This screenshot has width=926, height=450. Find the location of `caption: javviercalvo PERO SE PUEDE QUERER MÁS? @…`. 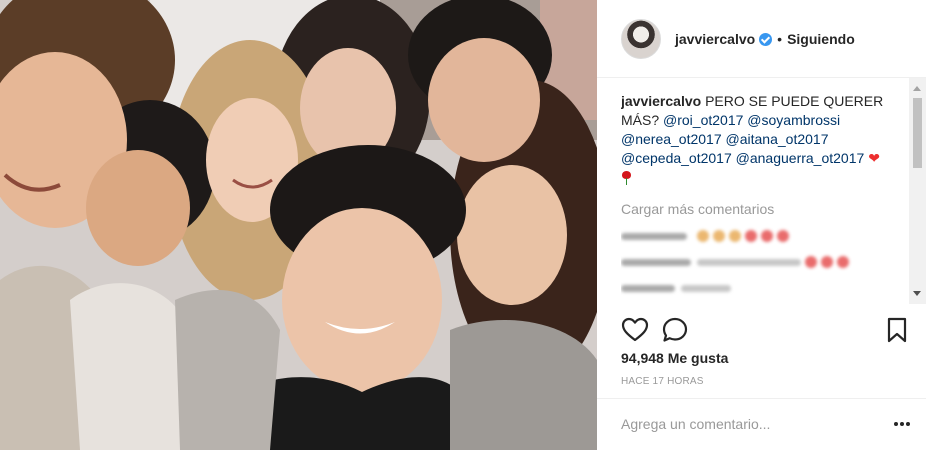

caption: javviercalvo PERO SE PUEDE QUERER MÁS? @… is located at coordinates (765, 141).